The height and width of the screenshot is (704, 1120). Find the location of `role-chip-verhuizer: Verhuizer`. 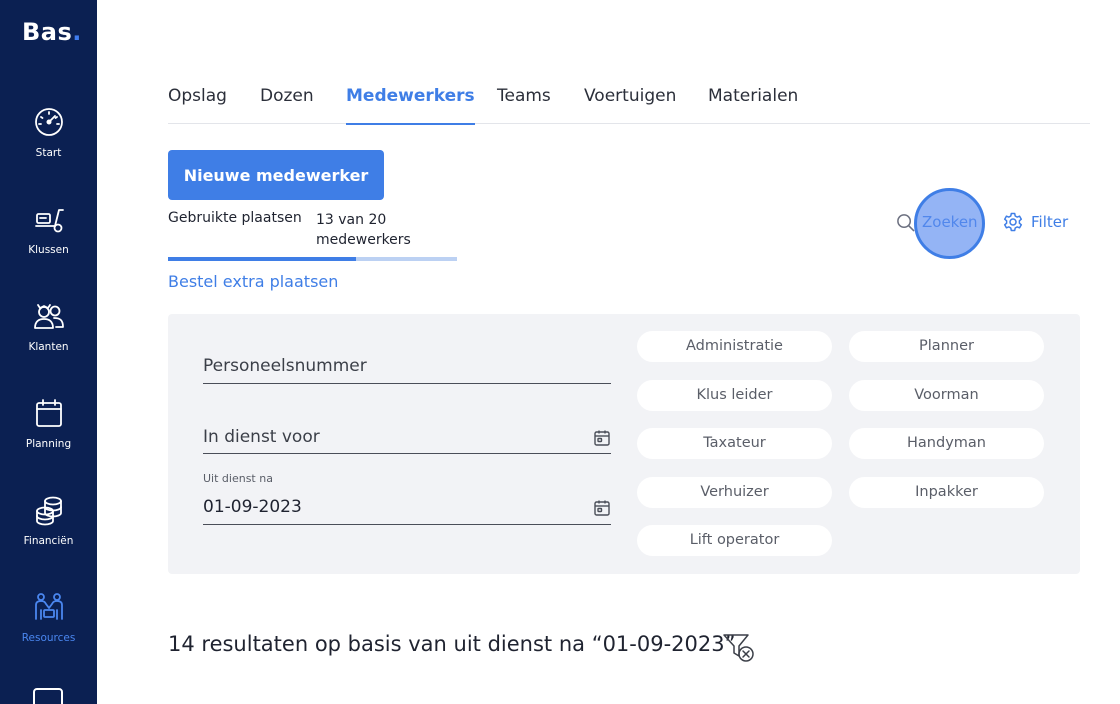

role-chip-verhuizer: Verhuizer is located at coordinates (734, 492).